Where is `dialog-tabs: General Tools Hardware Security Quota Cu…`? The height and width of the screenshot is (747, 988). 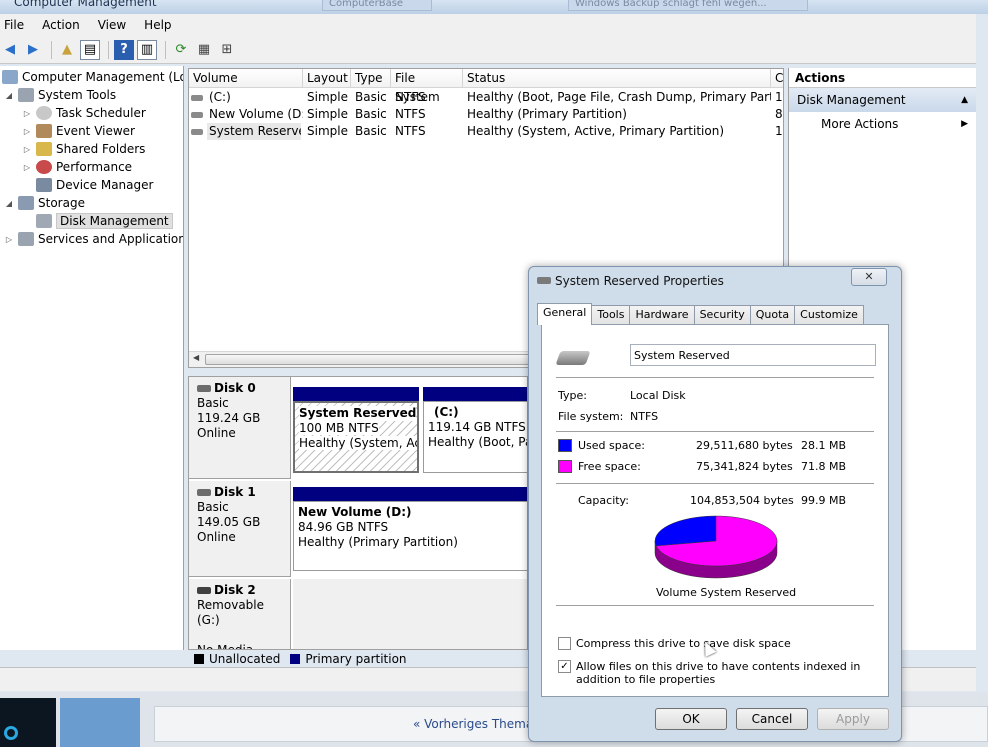
dialog-tabs: General Tools Hardware Security Quota Cu… is located at coordinates (700, 314).